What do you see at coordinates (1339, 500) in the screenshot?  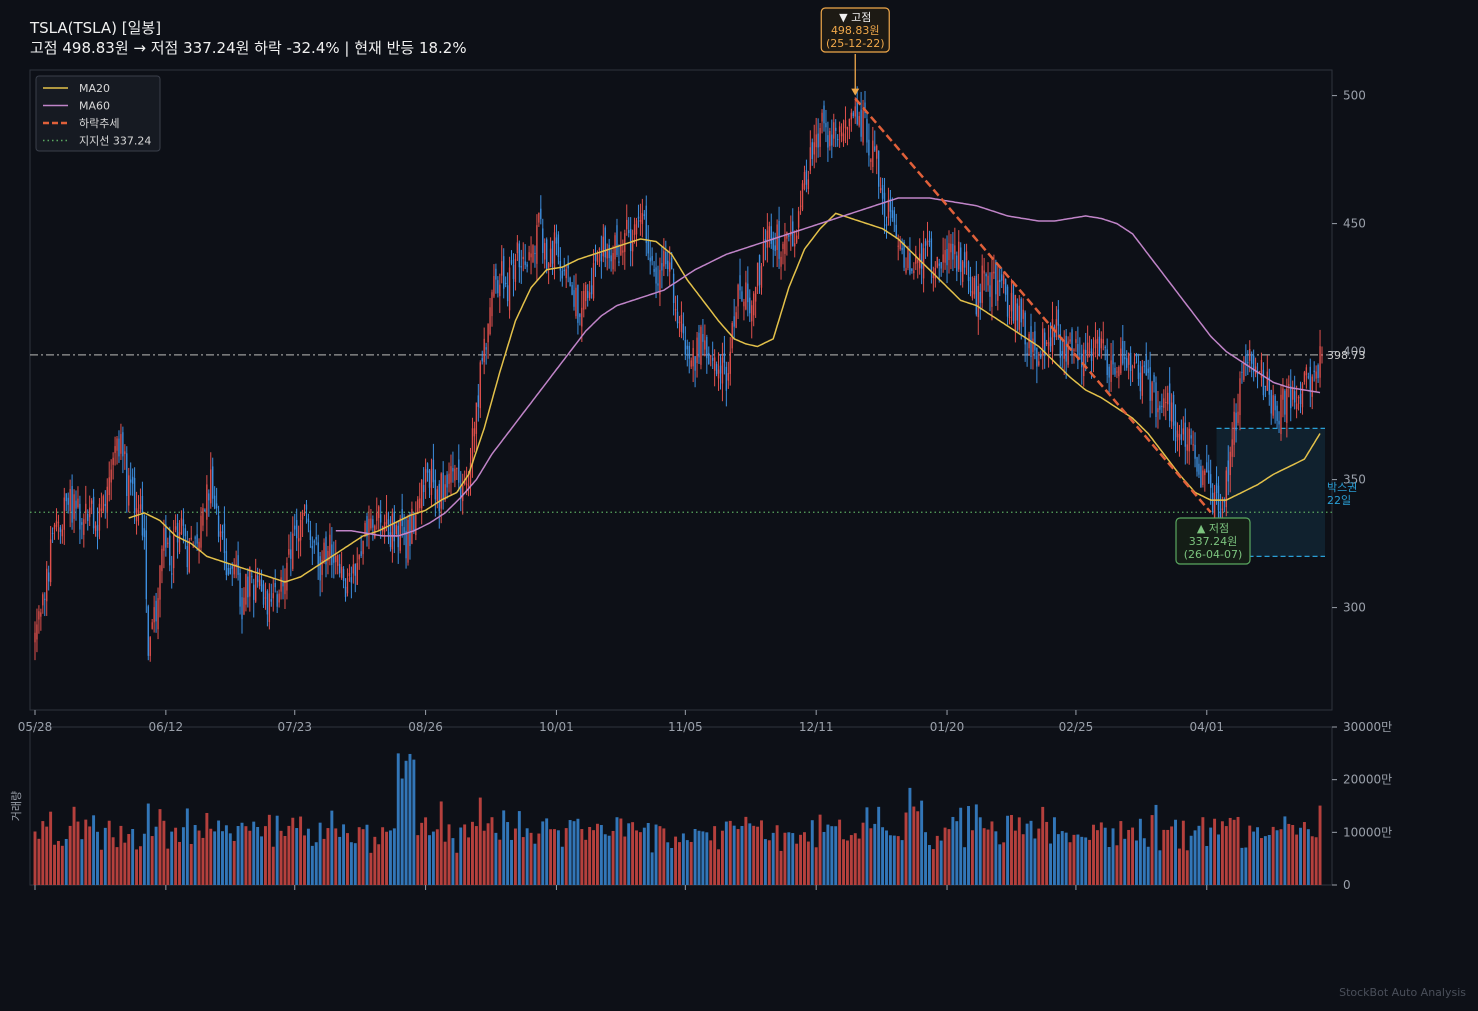 I see `box-label-line2: 22일` at bounding box center [1339, 500].